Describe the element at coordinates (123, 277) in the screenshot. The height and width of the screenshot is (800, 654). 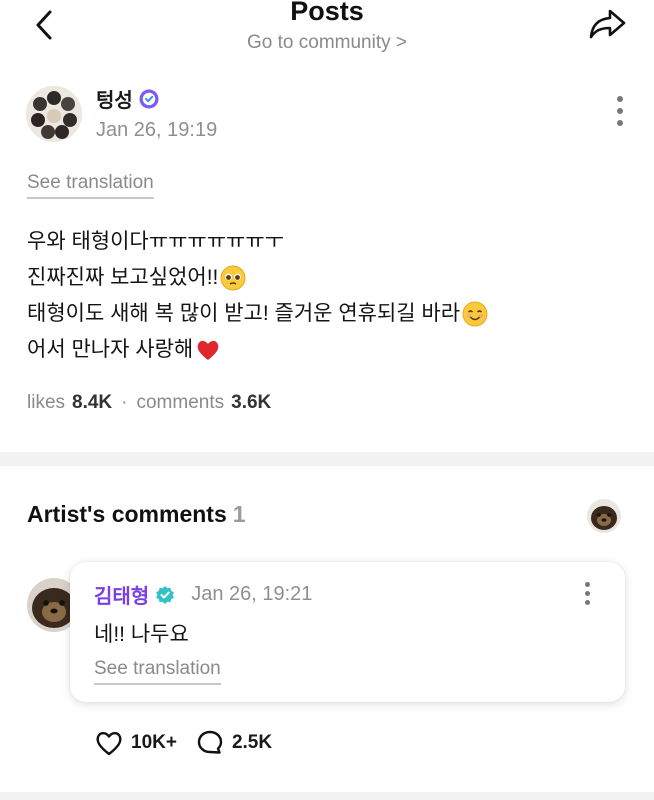
I see `post-line-text: 진짜진짜 보고싶었어!!` at that location.